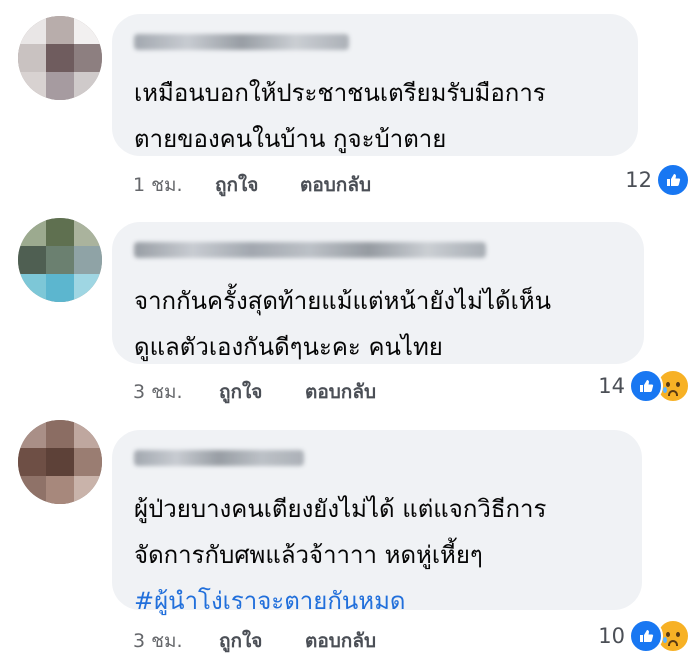  I want to click on reaction-count: 14, so click(611, 386).